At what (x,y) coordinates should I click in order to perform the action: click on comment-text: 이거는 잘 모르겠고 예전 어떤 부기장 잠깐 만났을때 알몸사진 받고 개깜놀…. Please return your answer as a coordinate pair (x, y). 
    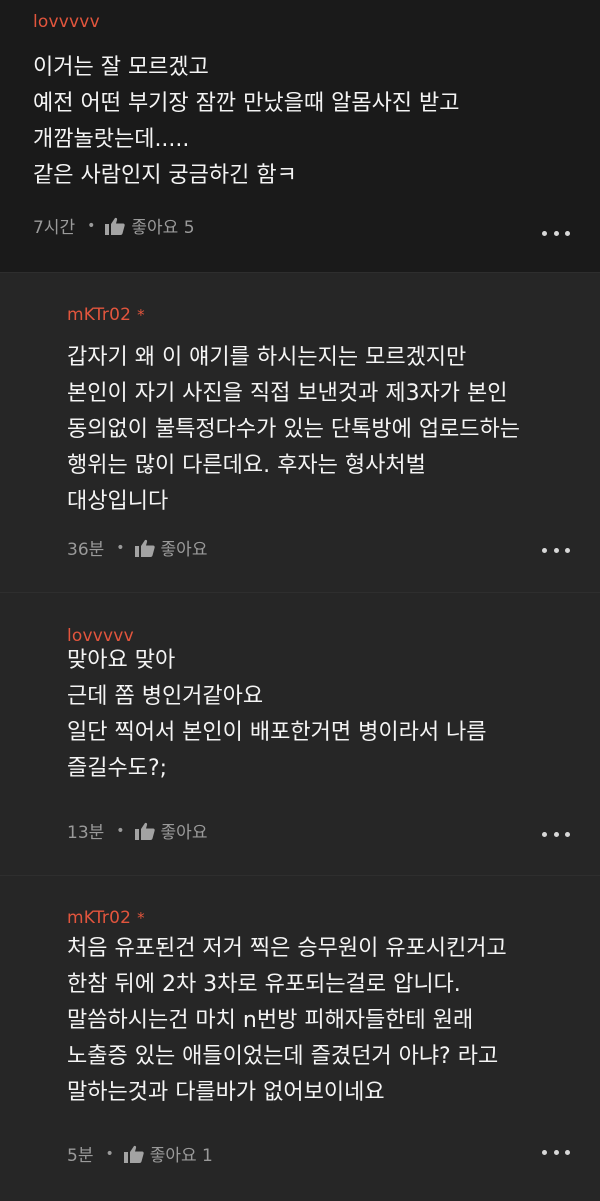
    Looking at the image, I should click on (246, 121).